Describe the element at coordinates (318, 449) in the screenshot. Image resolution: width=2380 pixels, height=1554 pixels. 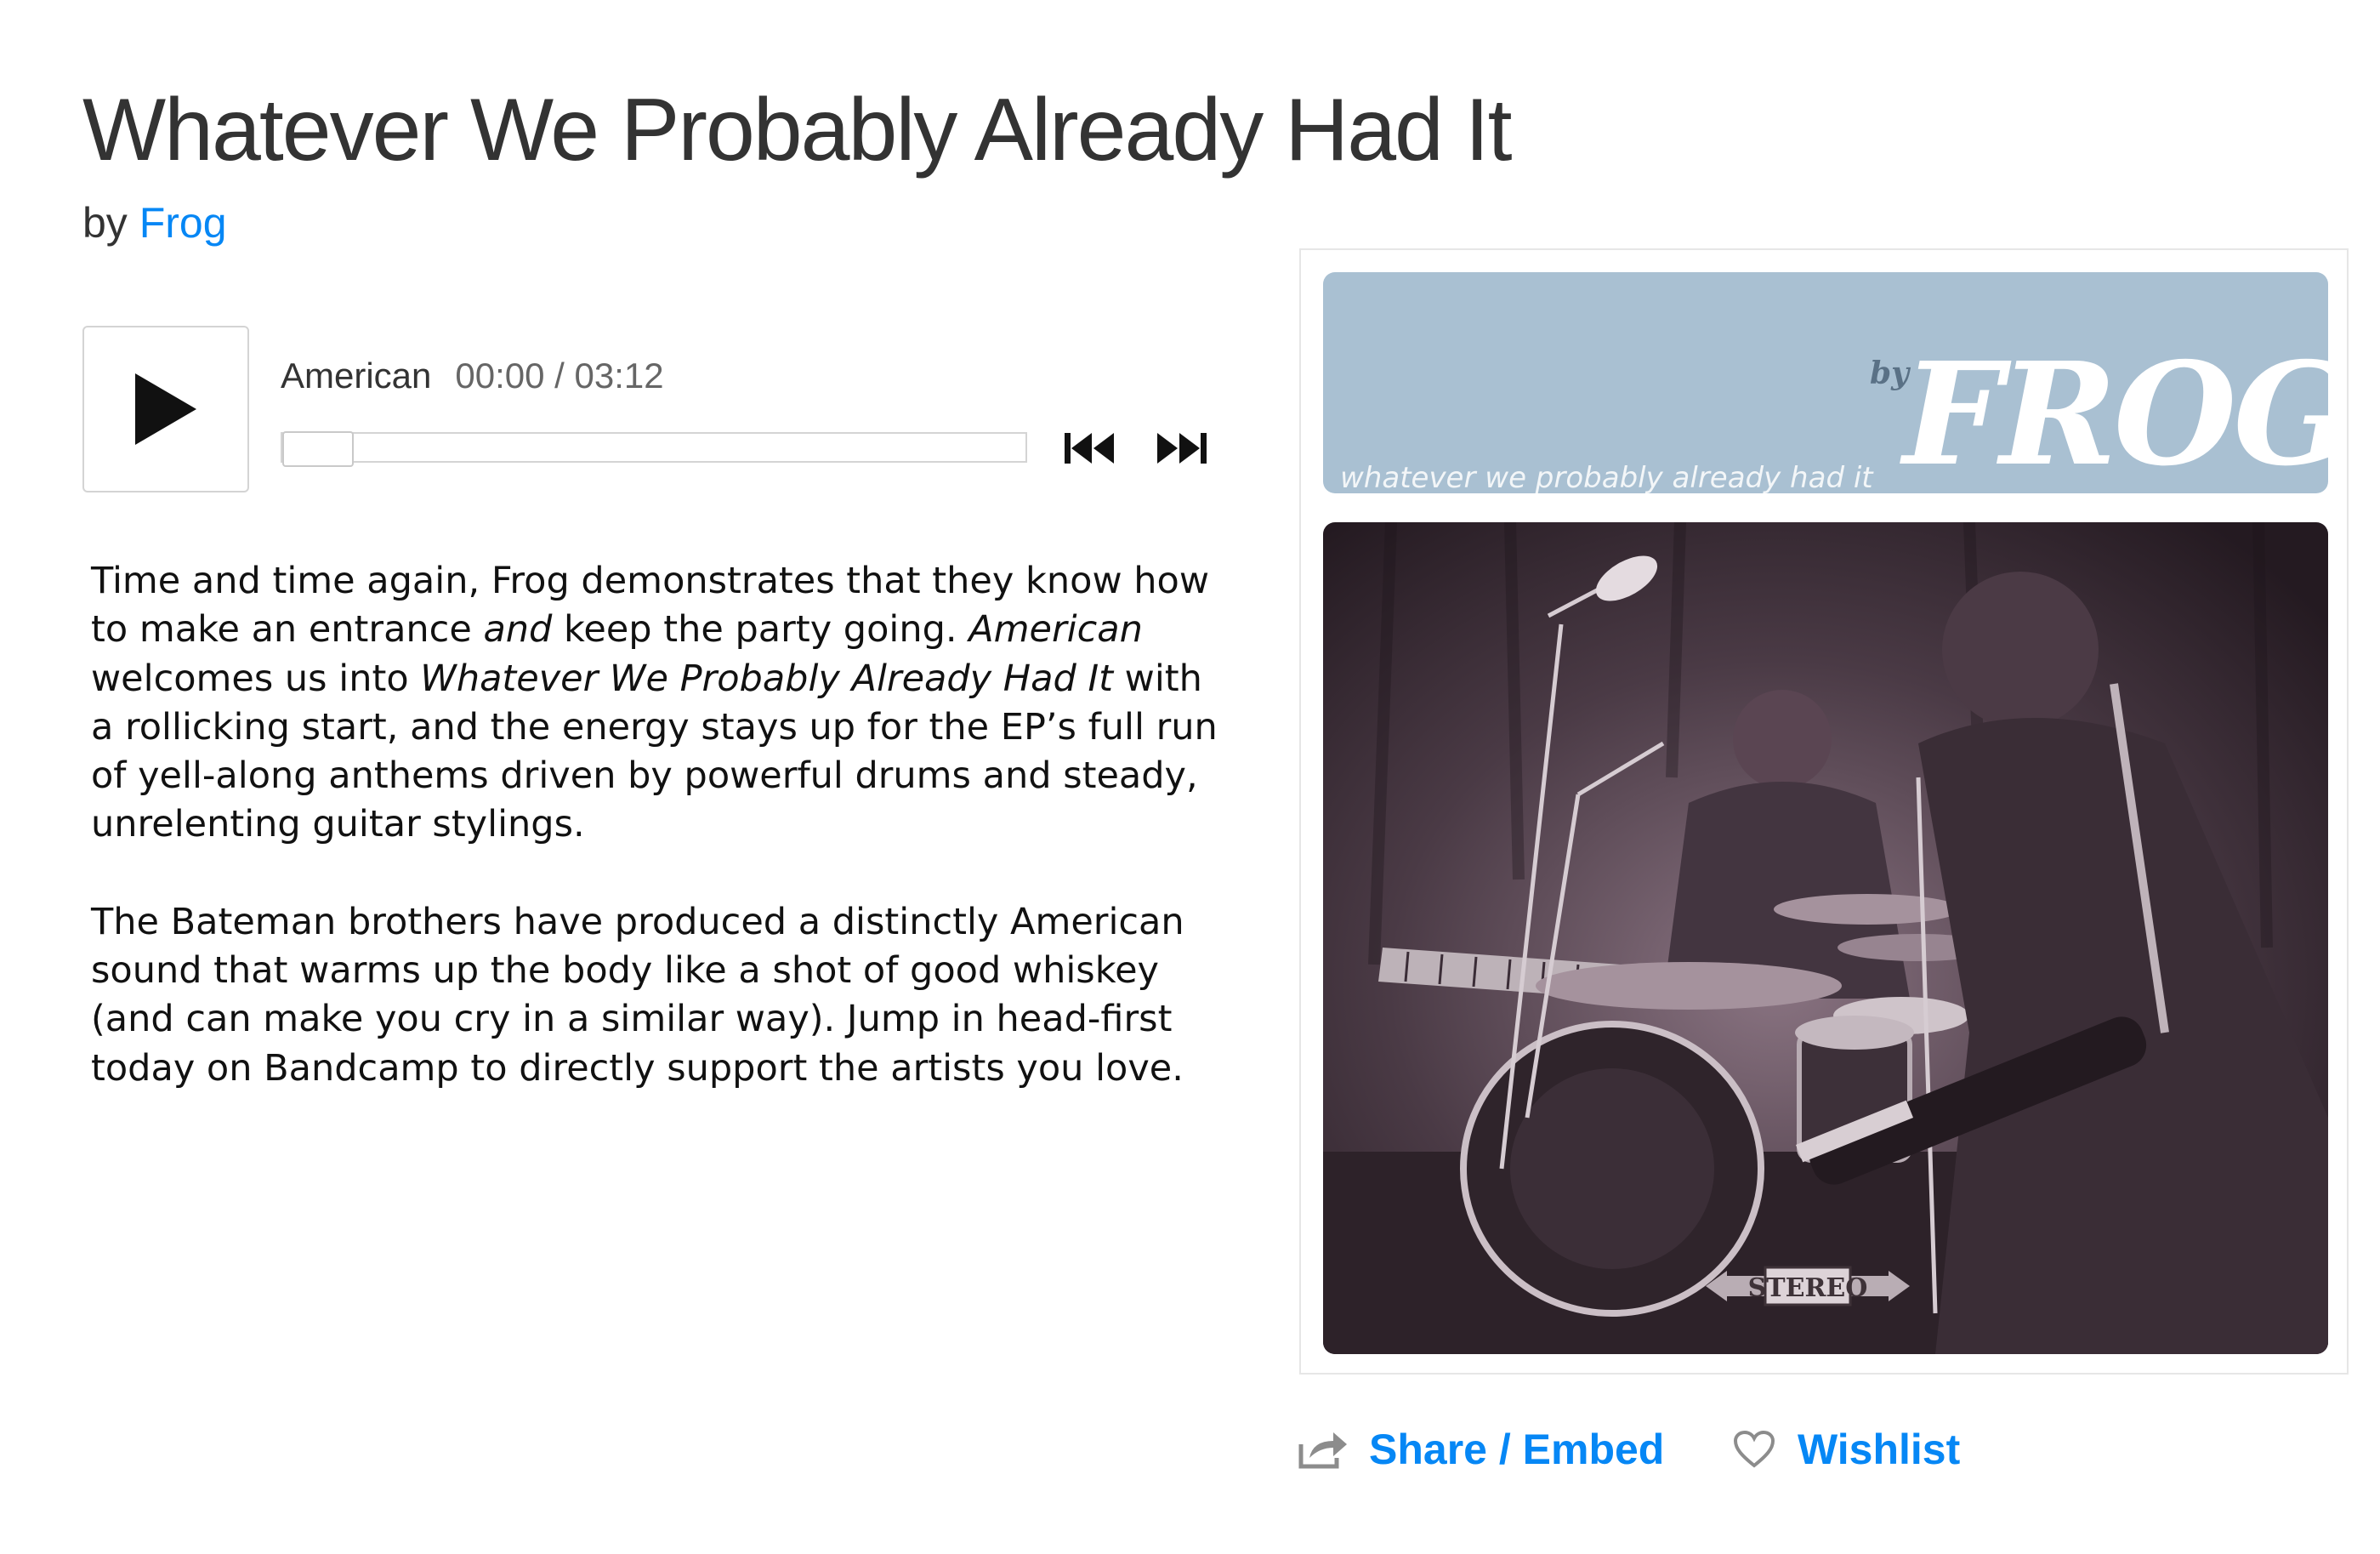
I see `progress-thumb` at that location.